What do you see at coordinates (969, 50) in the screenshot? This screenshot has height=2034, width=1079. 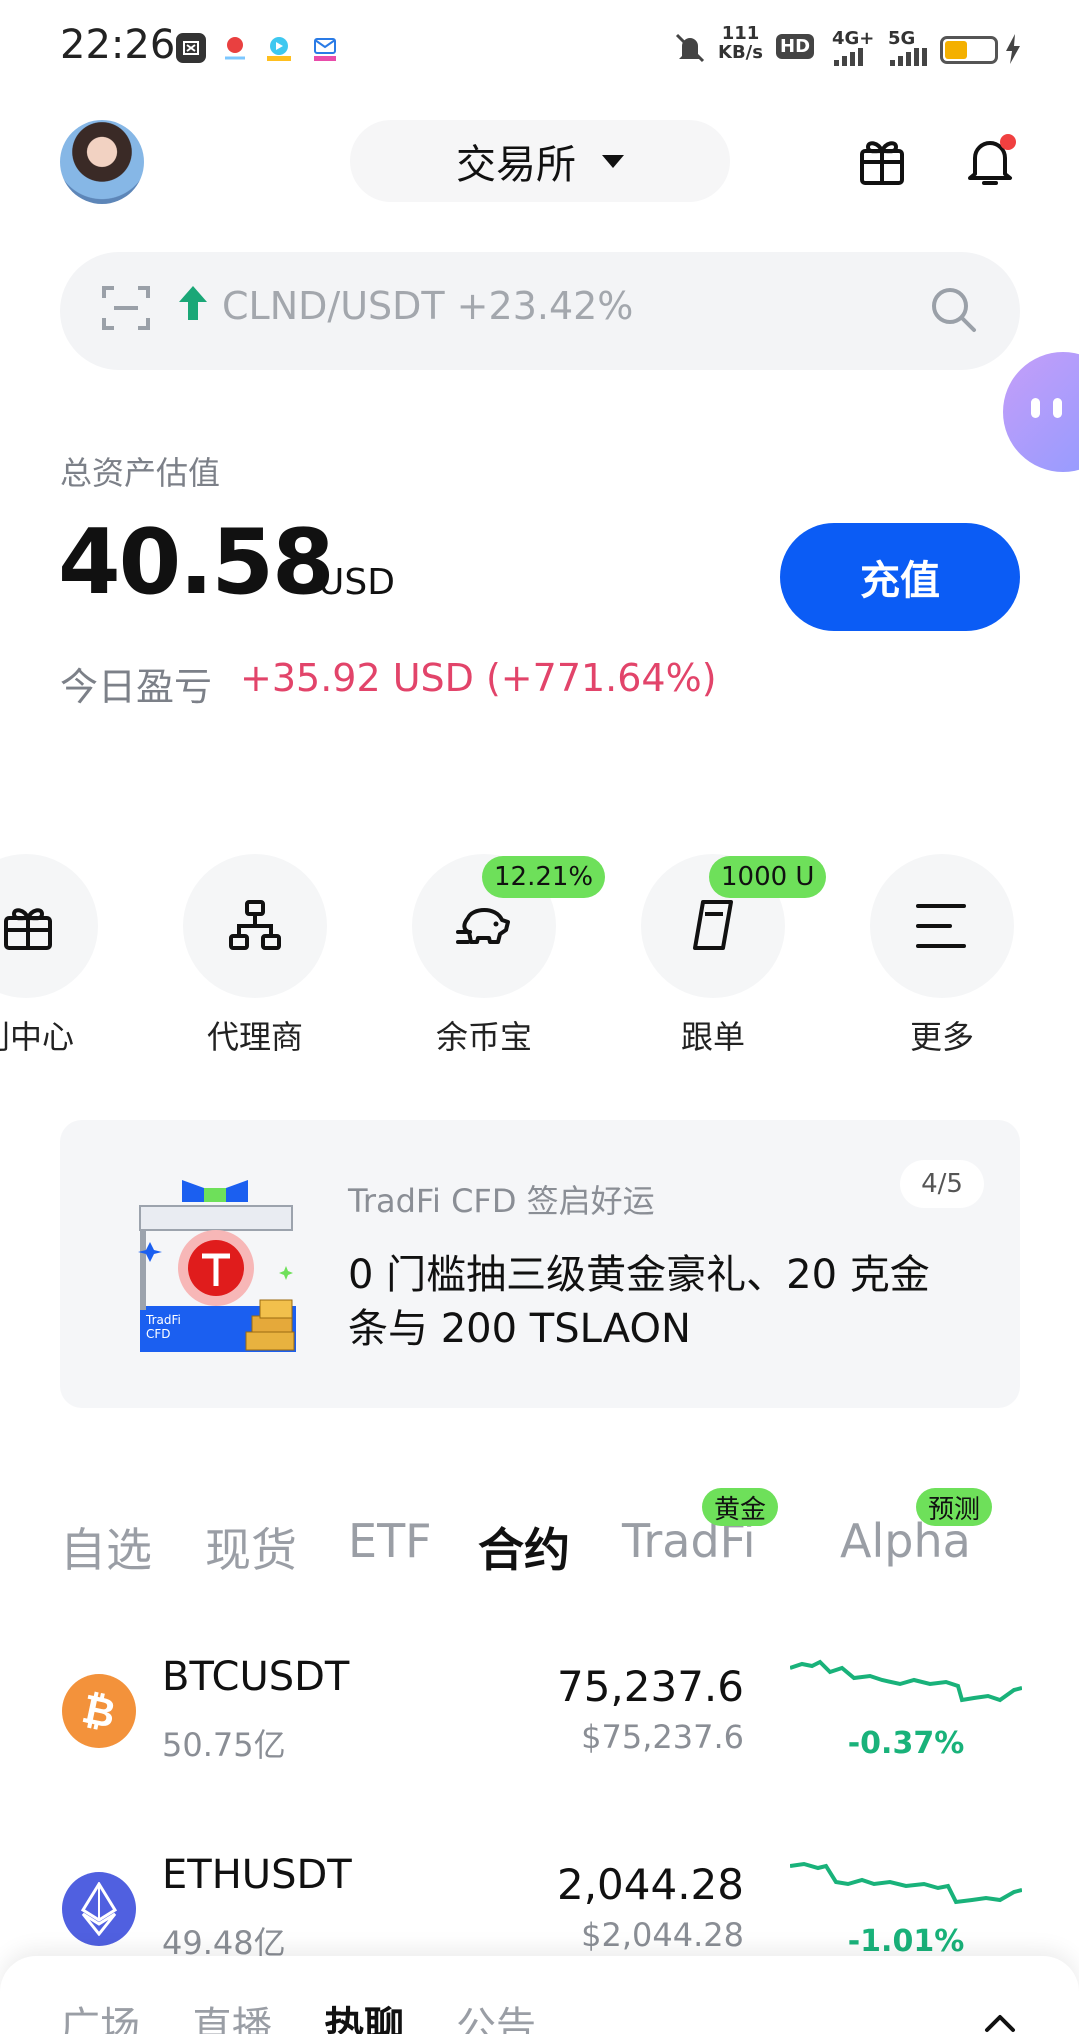 I see `battery-icon` at bounding box center [969, 50].